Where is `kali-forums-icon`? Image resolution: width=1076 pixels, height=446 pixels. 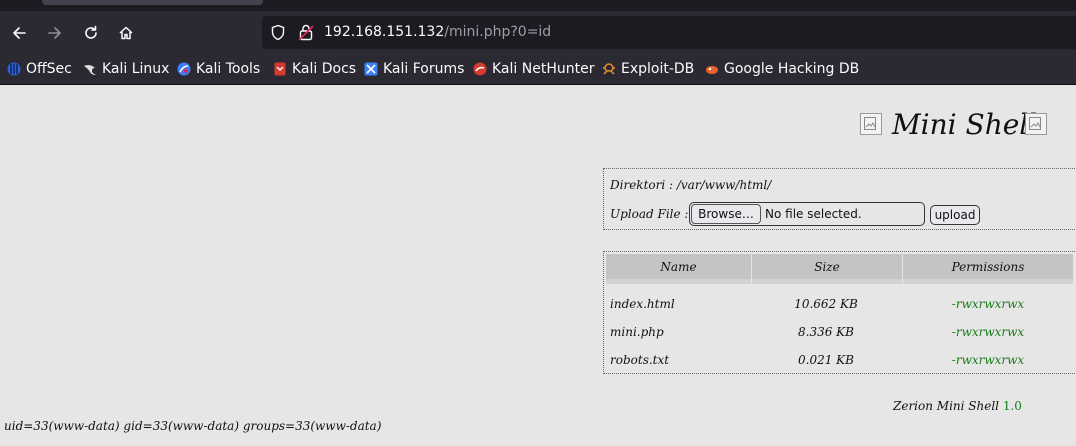 kali-forums-icon is located at coordinates (371, 69).